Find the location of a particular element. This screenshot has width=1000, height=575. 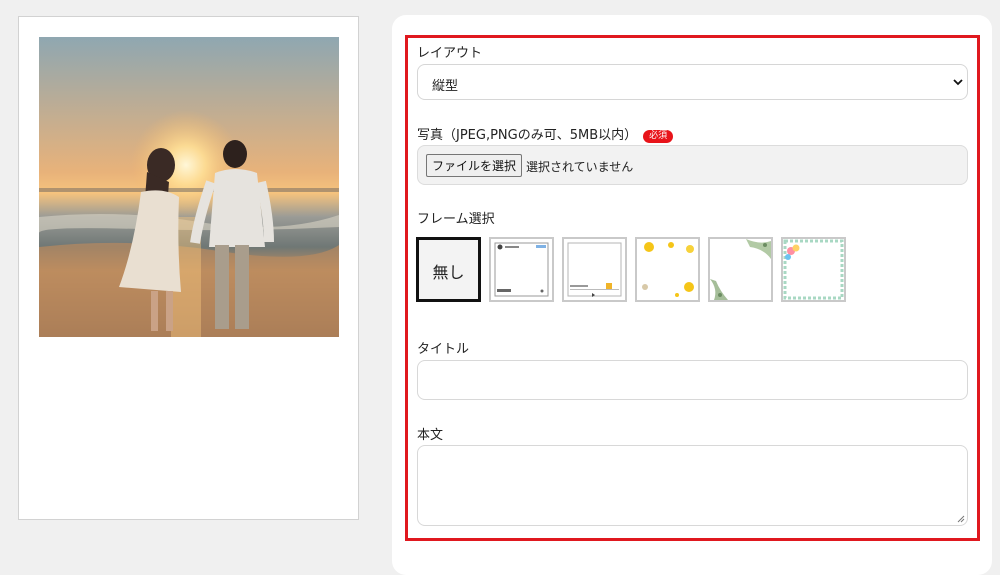

title-input is located at coordinates (692, 380).